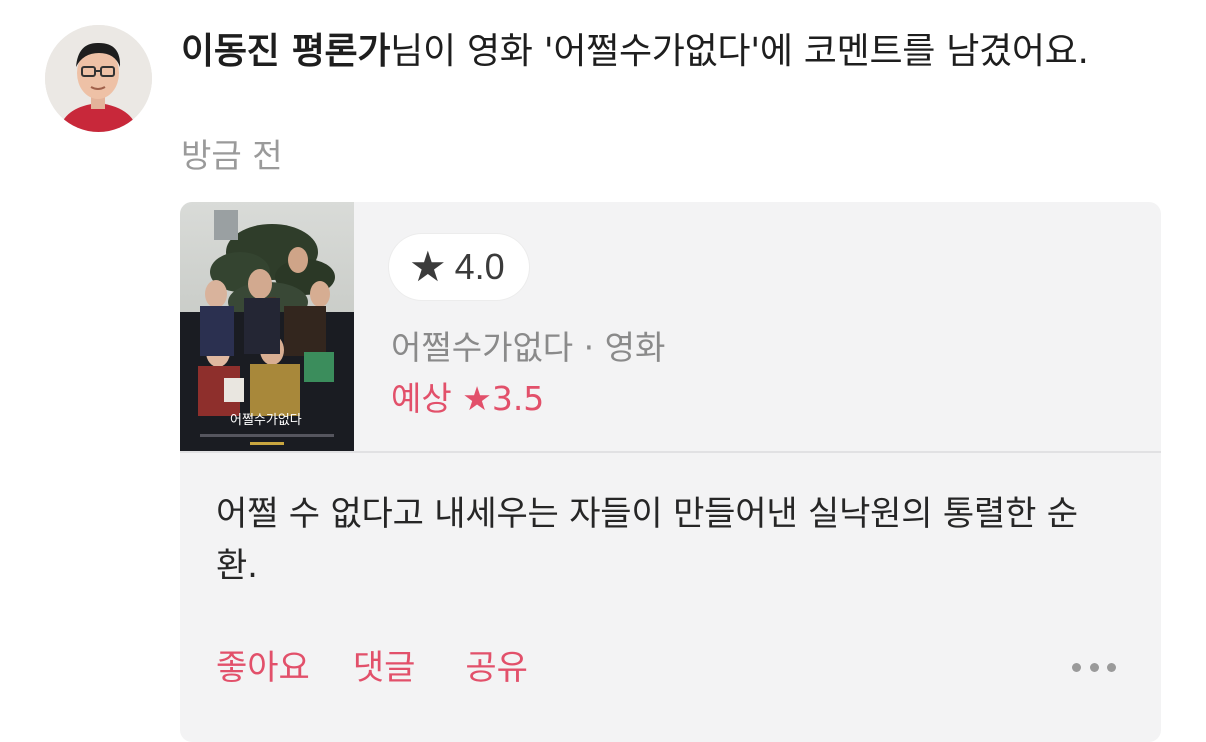  I want to click on activity-message: 이동진 평론가님이 영화 '어쩔수가없다'에 코멘트를 남겼어요., so click(666, 51).